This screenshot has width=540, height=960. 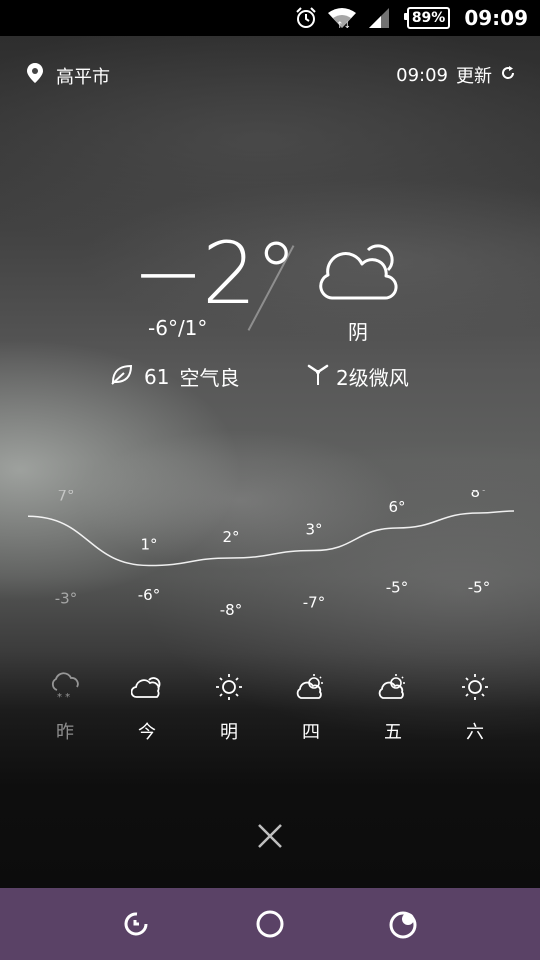 What do you see at coordinates (318, 376) in the screenshot?
I see `wind-turbine-icon` at bounding box center [318, 376].